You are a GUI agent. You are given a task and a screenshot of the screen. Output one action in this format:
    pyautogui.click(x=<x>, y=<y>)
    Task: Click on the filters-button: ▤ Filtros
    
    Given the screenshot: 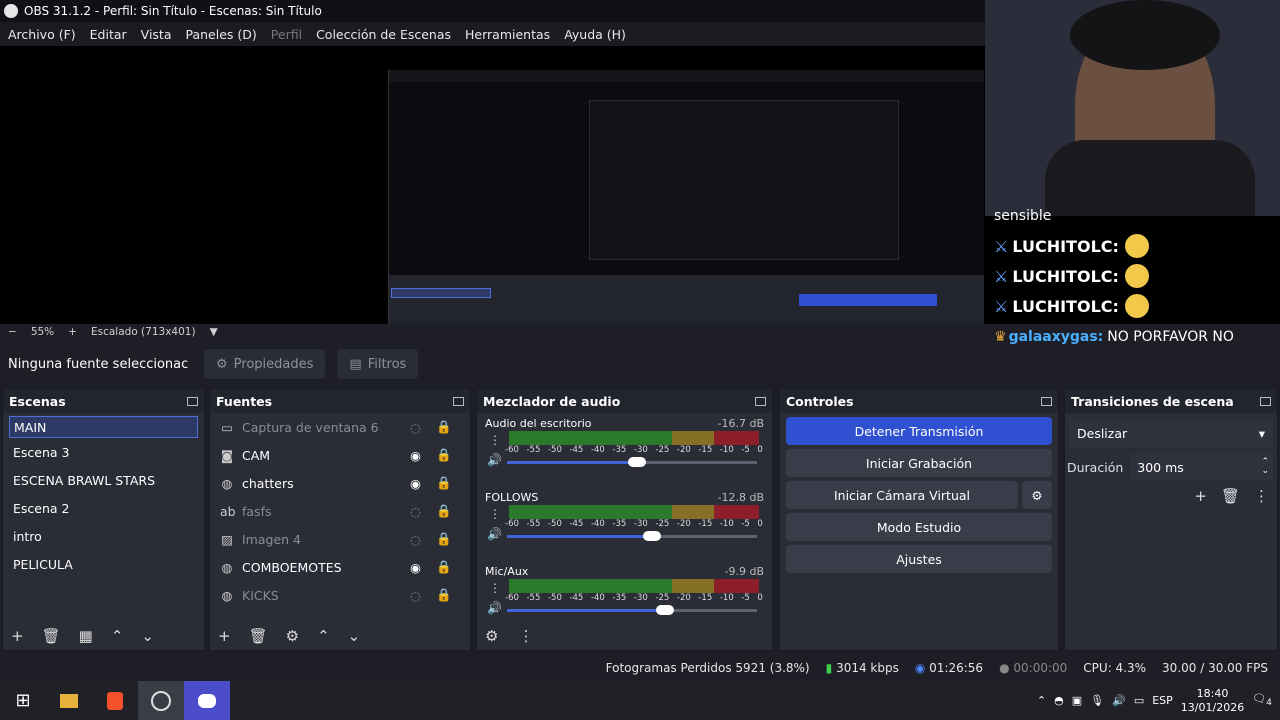 What is the action you would take?
    pyautogui.click(x=378, y=364)
    